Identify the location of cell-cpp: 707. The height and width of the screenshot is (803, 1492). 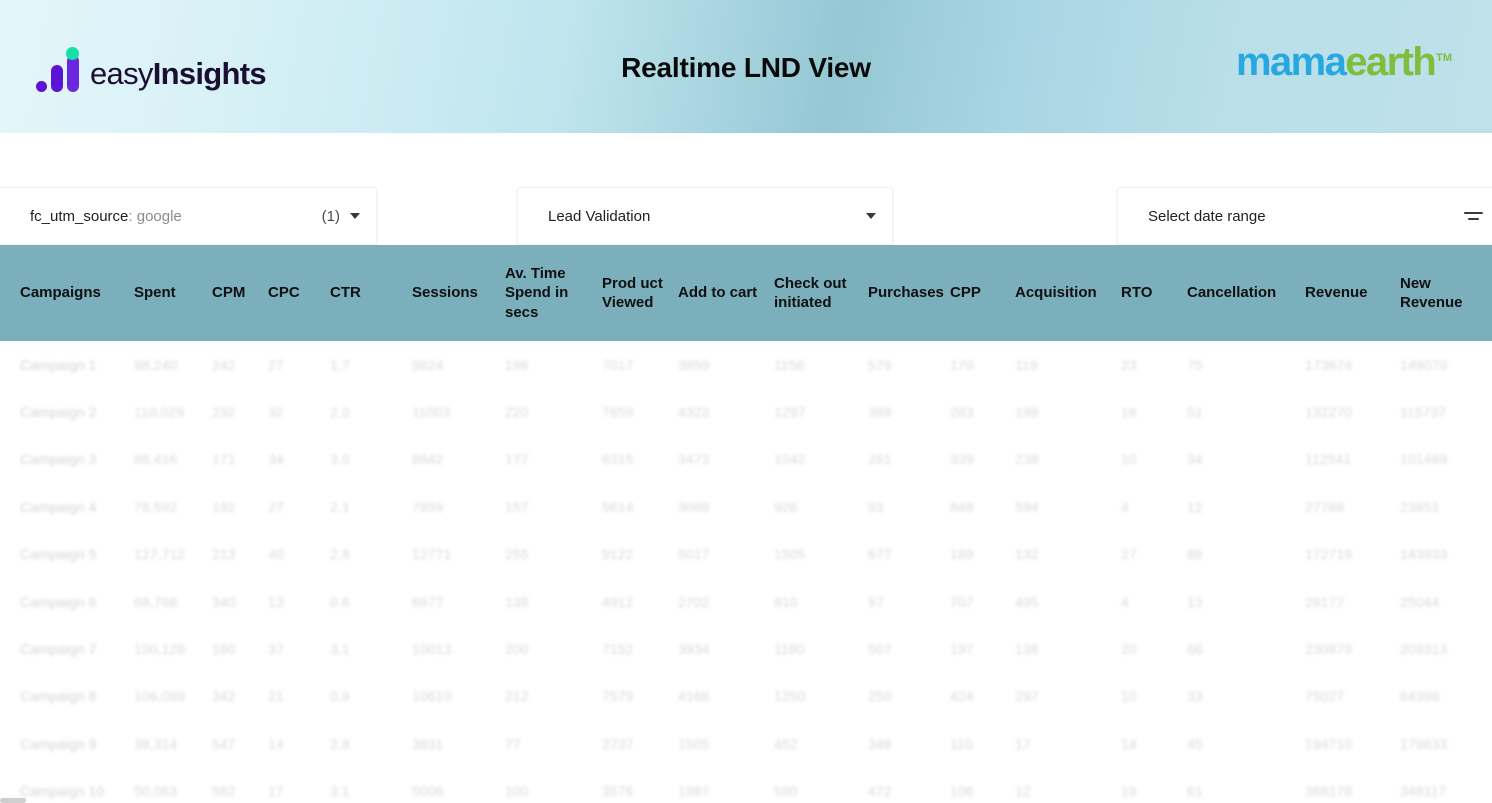
(962, 601).